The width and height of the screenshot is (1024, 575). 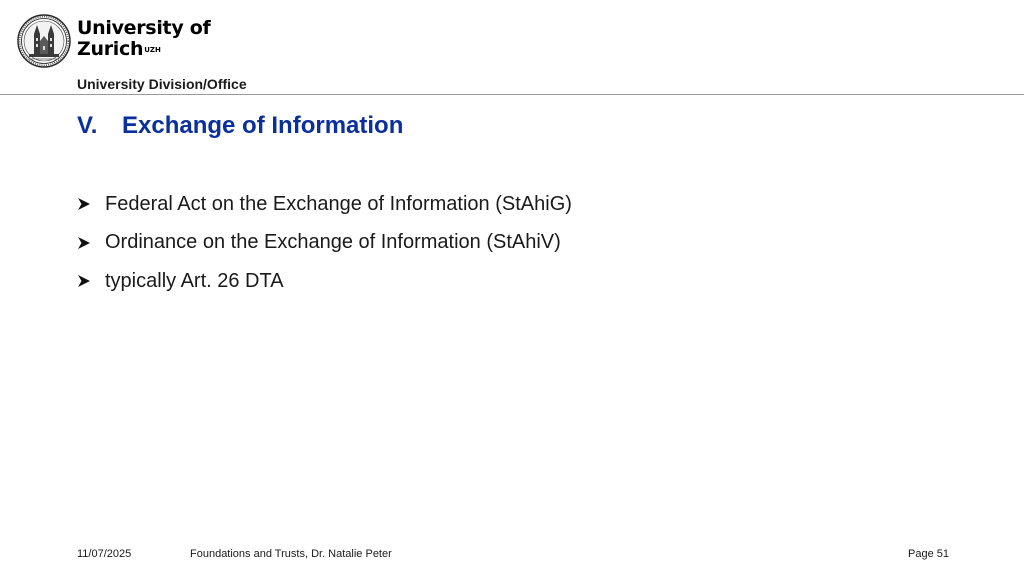 What do you see at coordinates (194, 280) in the screenshot?
I see `bullet-text: typically Art. 26 DTA` at bounding box center [194, 280].